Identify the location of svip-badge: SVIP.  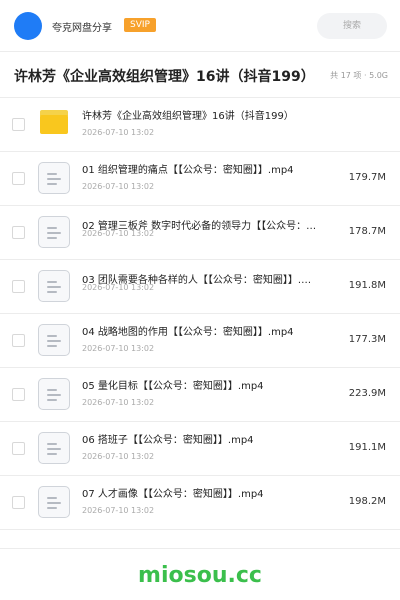
(140, 25).